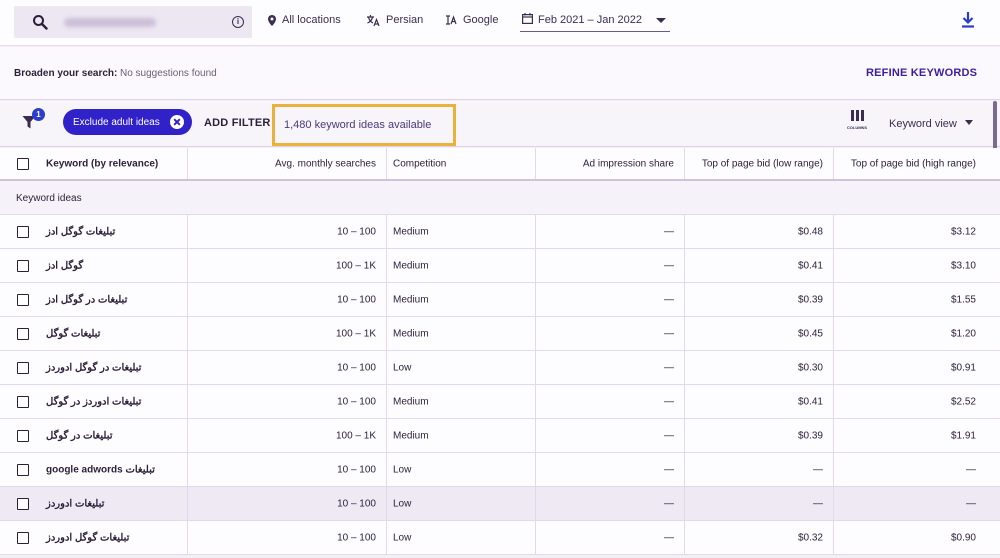  Describe the element at coordinates (395, 20) in the screenshot. I see `language-selector: Persian` at that location.